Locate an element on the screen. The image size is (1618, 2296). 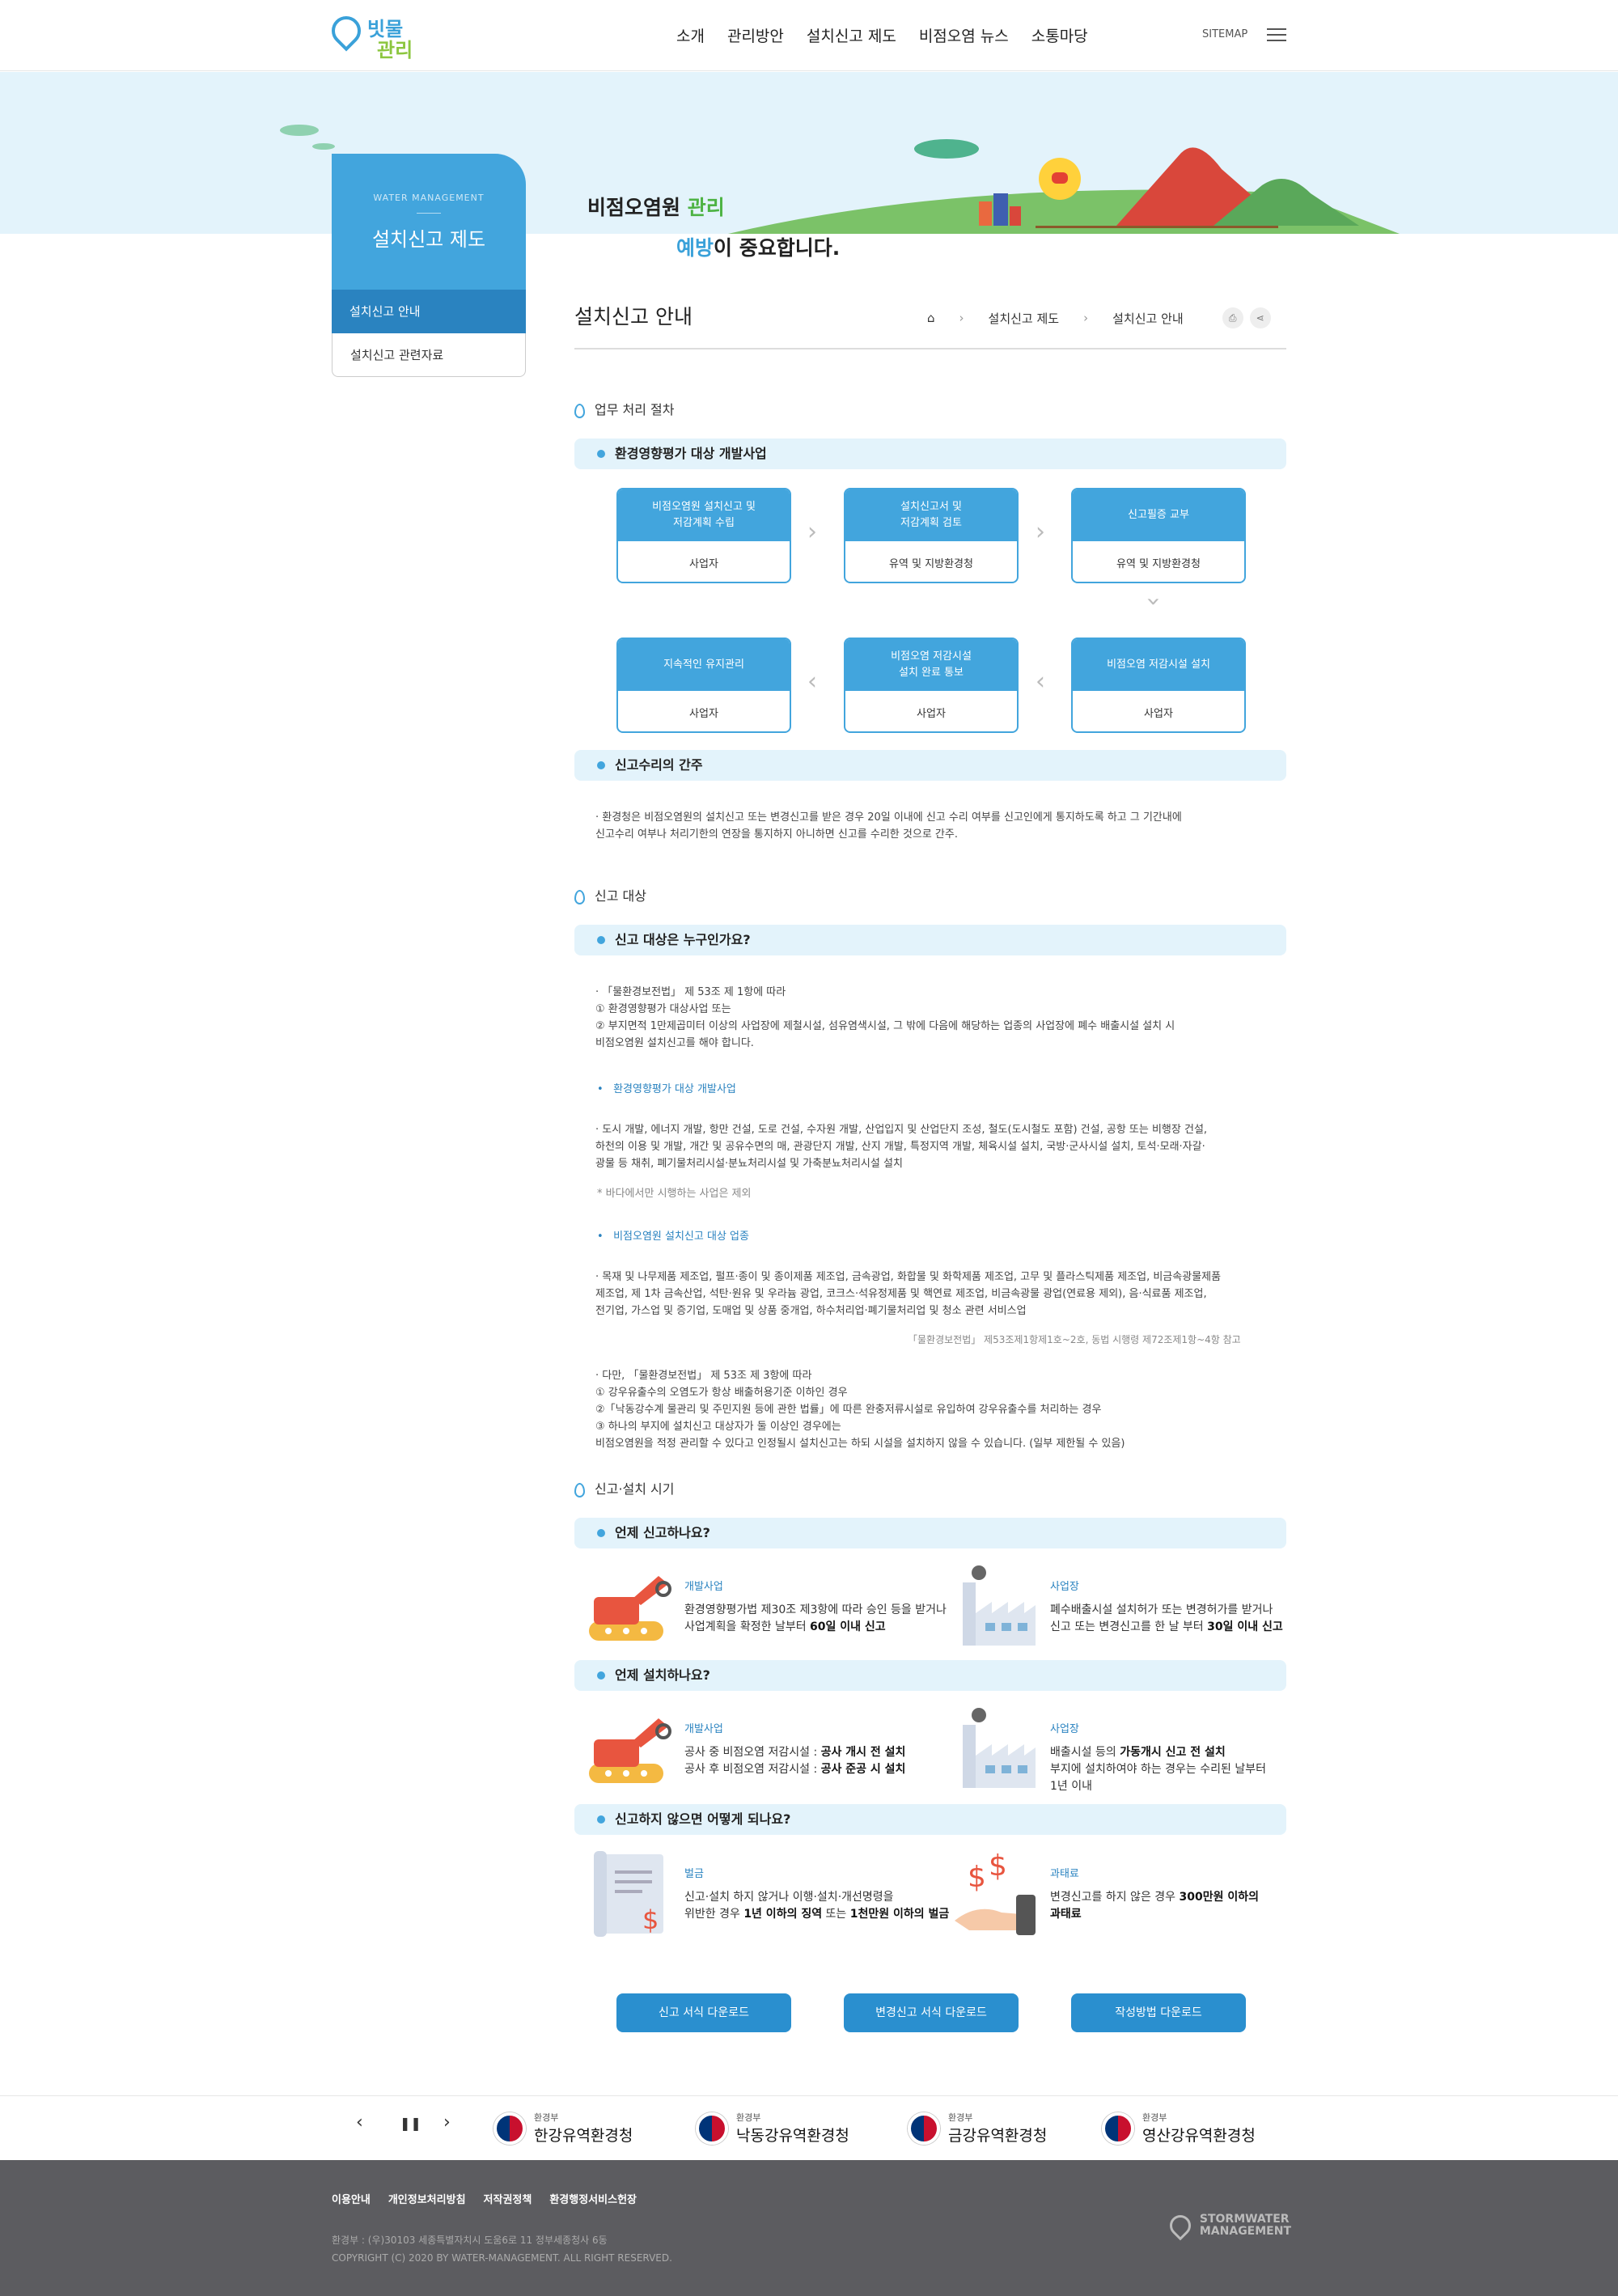
section-title-targets: 신고 대상 is located at coordinates (610, 894).